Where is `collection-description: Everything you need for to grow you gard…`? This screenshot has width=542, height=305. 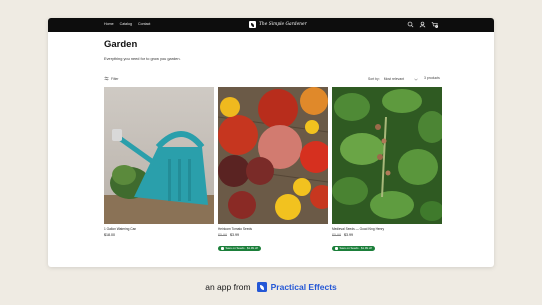 collection-description: Everything you need for to grow you gard… is located at coordinates (142, 58).